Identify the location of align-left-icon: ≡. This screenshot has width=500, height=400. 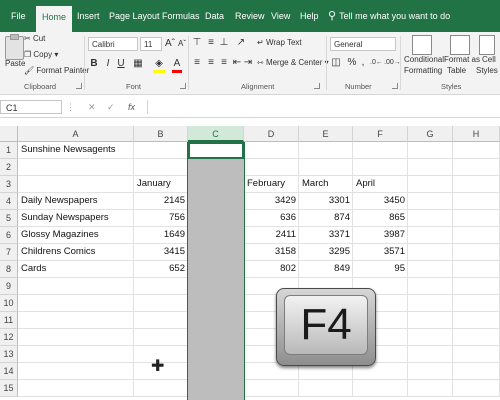
(197, 62).